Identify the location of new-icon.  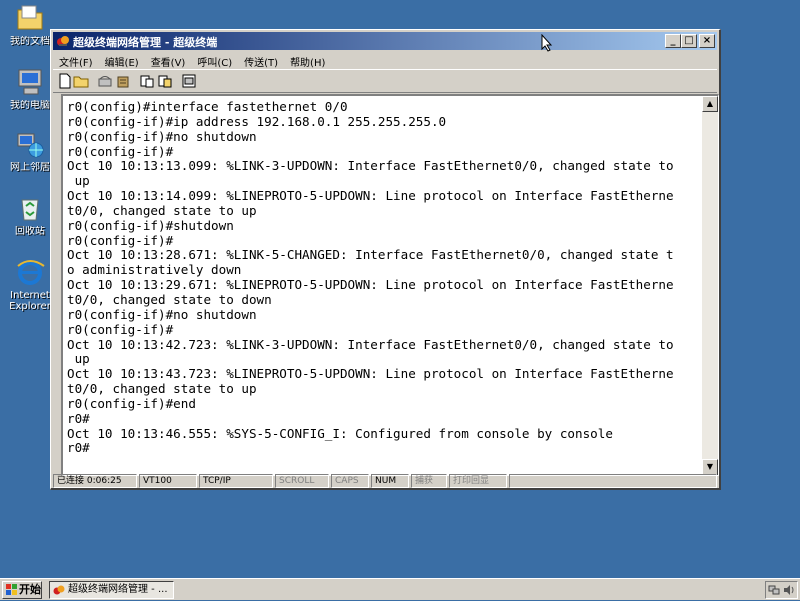
(65, 81).